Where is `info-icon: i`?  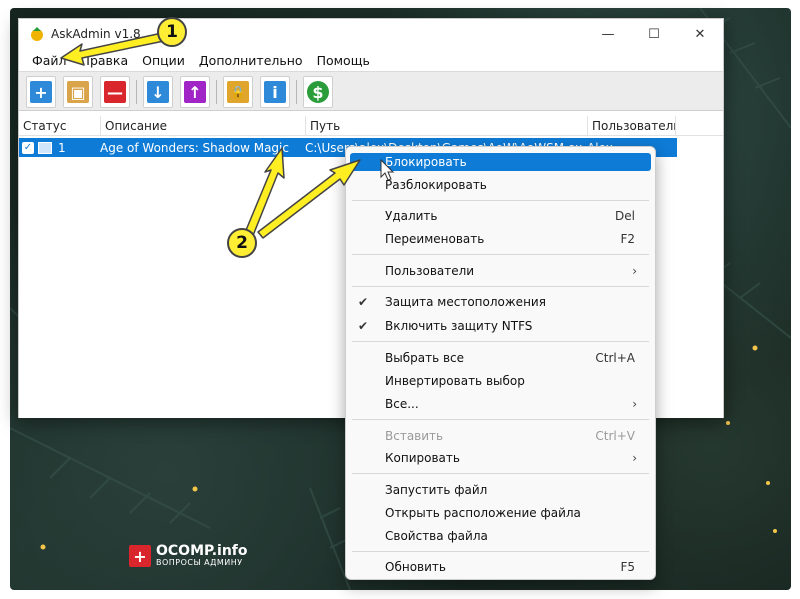 info-icon: i is located at coordinates (275, 92).